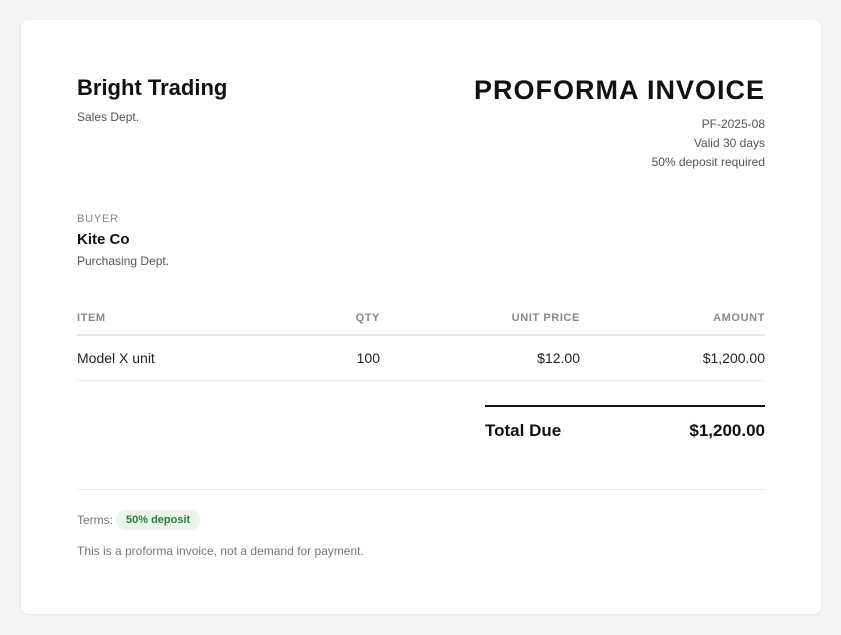 Image resolution: width=841 pixels, height=635 pixels. Describe the element at coordinates (733, 124) in the screenshot. I see `document-number: PF-2025-08` at that location.